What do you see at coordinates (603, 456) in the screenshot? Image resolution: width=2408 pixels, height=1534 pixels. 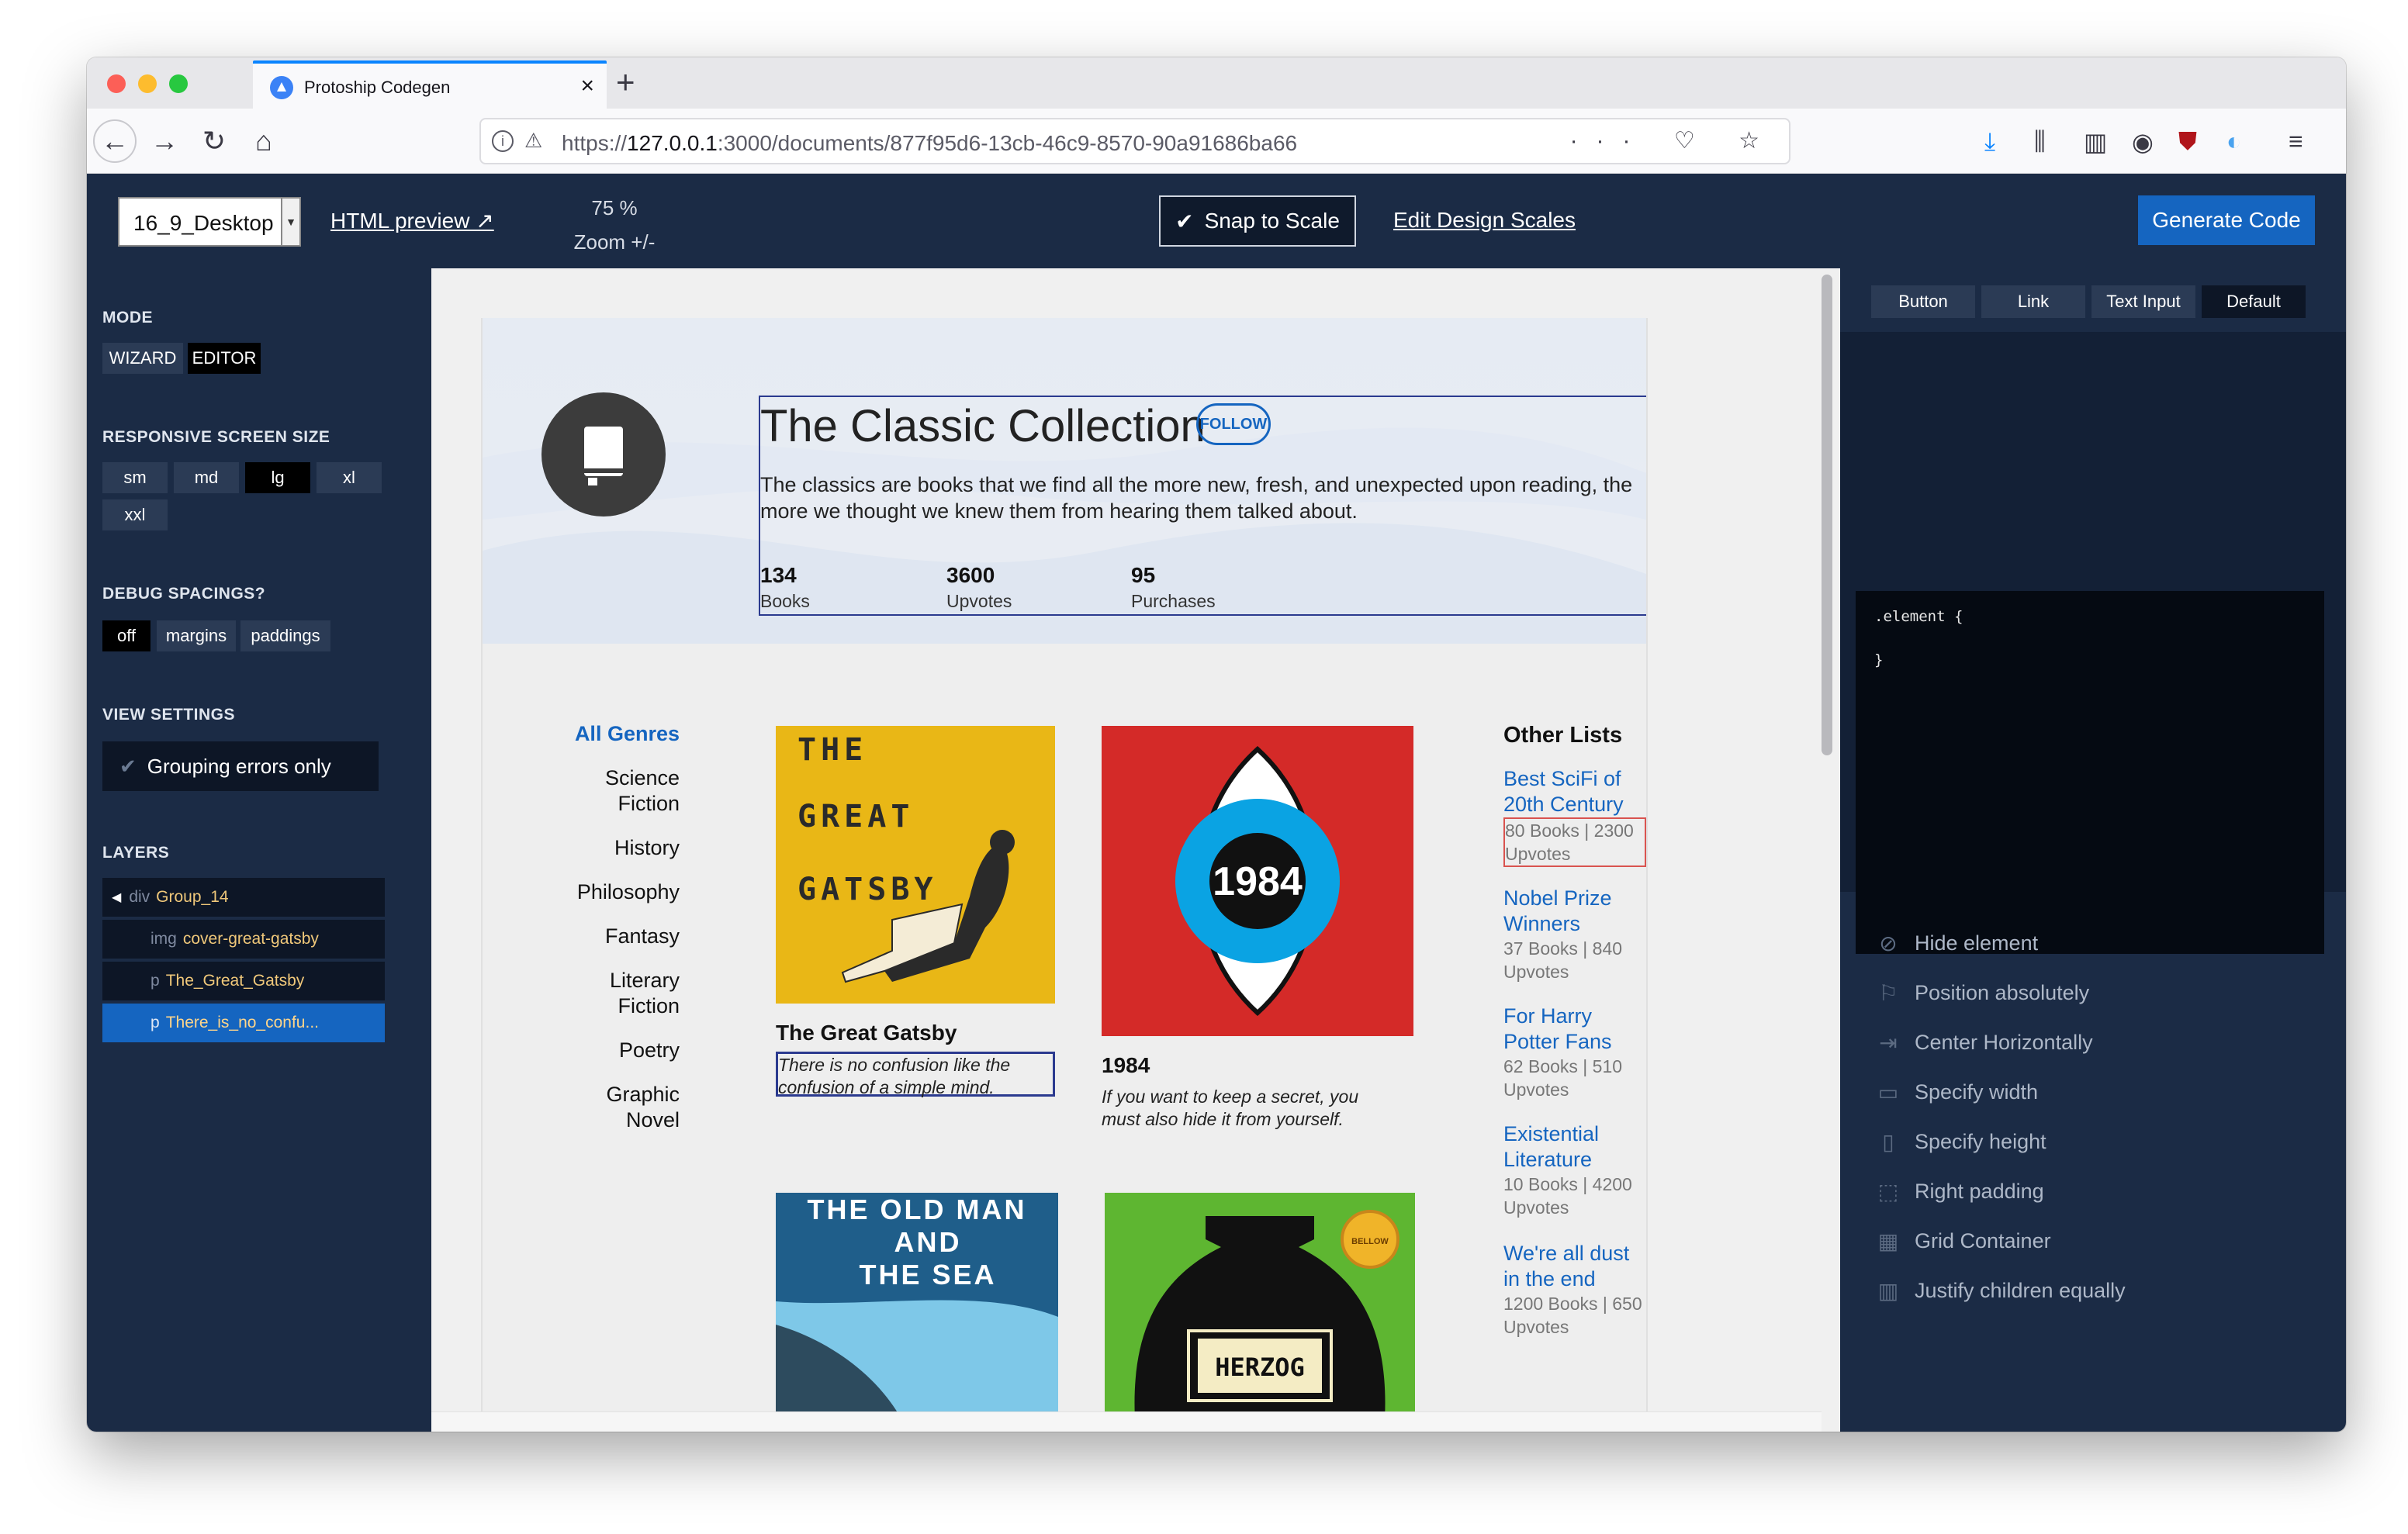 I see `book-icon` at bounding box center [603, 456].